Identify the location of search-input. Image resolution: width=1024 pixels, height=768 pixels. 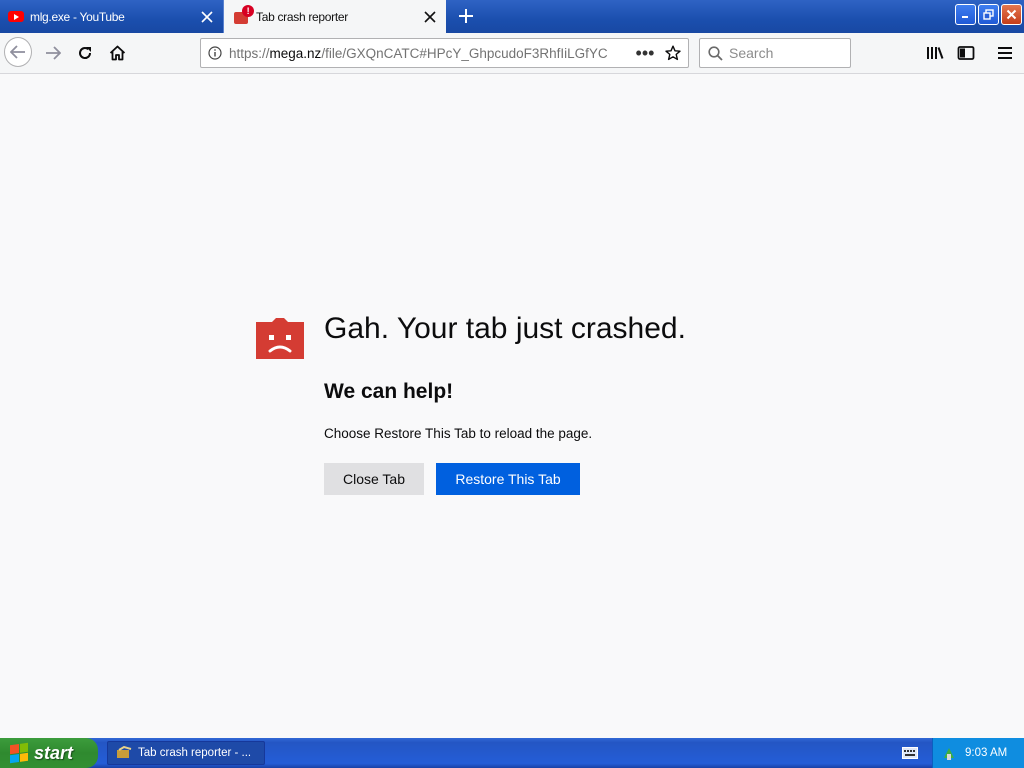
(784, 53).